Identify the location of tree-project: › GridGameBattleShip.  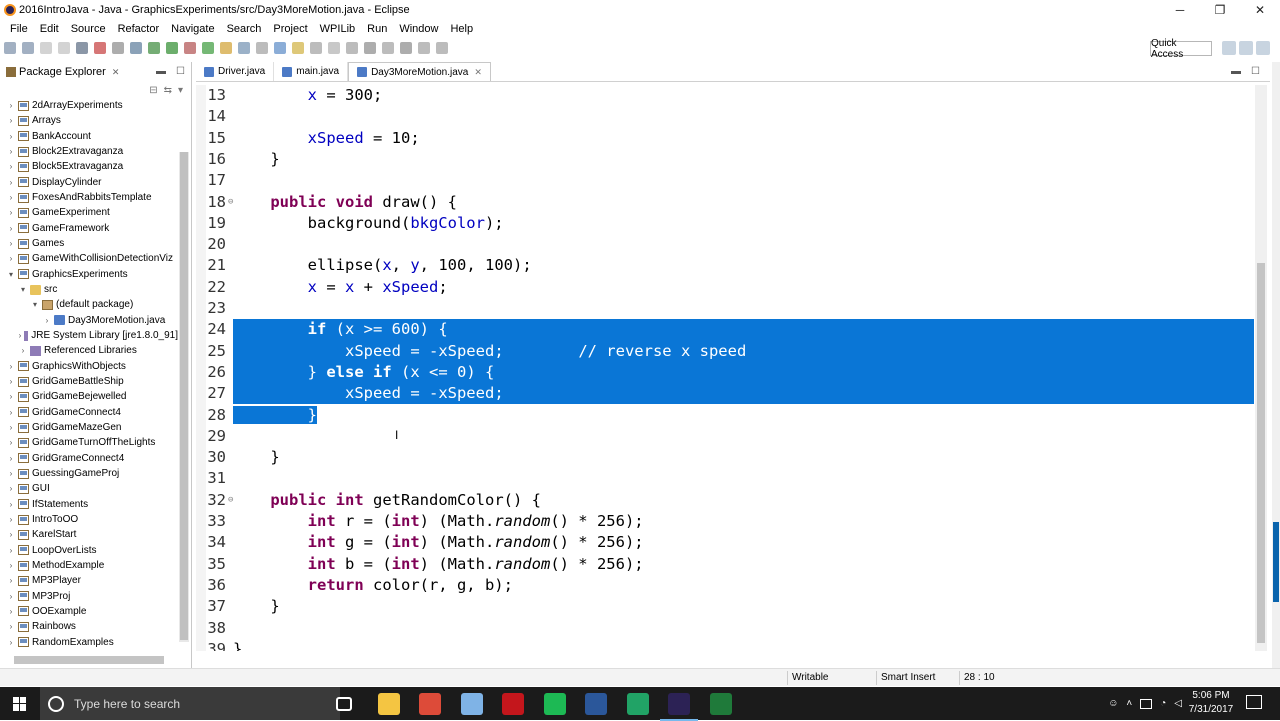
(89, 381).